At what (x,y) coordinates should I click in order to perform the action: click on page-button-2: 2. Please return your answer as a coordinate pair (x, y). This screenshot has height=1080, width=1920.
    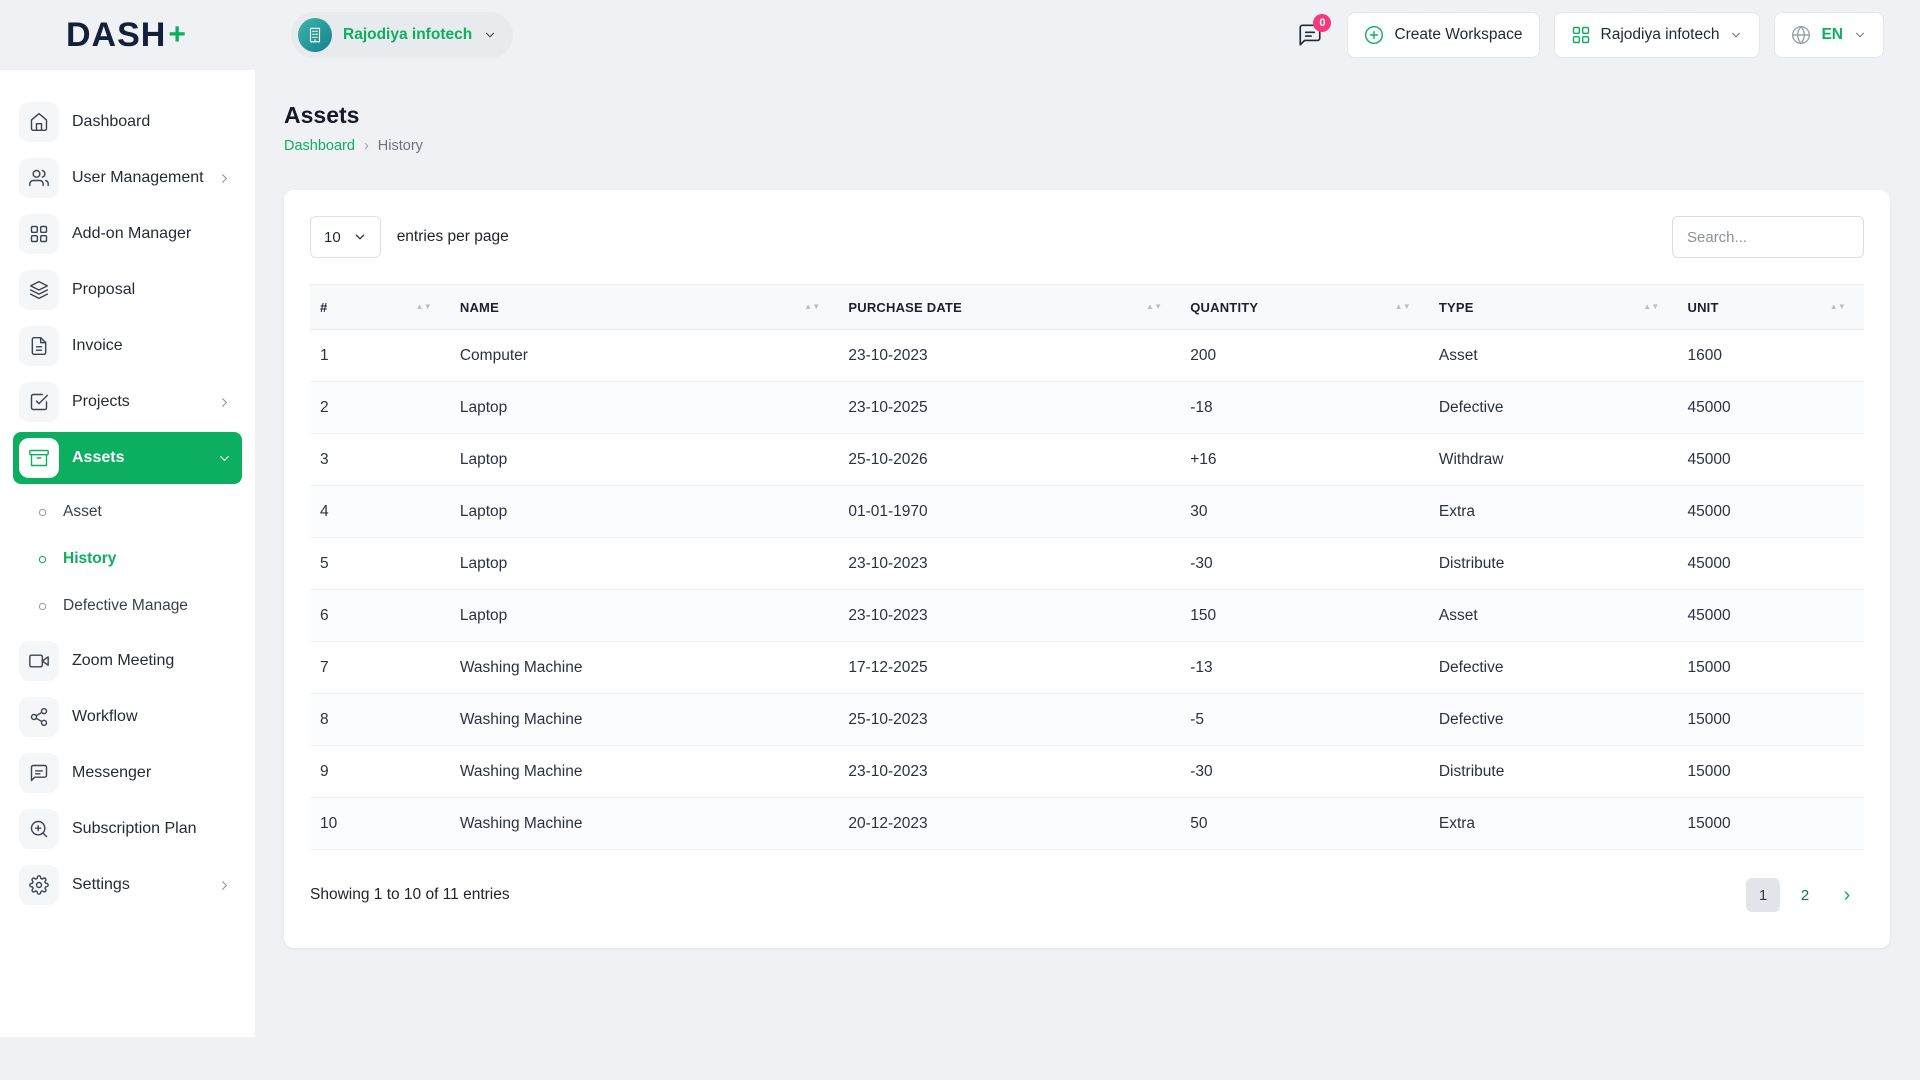
    Looking at the image, I should click on (1805, 895).